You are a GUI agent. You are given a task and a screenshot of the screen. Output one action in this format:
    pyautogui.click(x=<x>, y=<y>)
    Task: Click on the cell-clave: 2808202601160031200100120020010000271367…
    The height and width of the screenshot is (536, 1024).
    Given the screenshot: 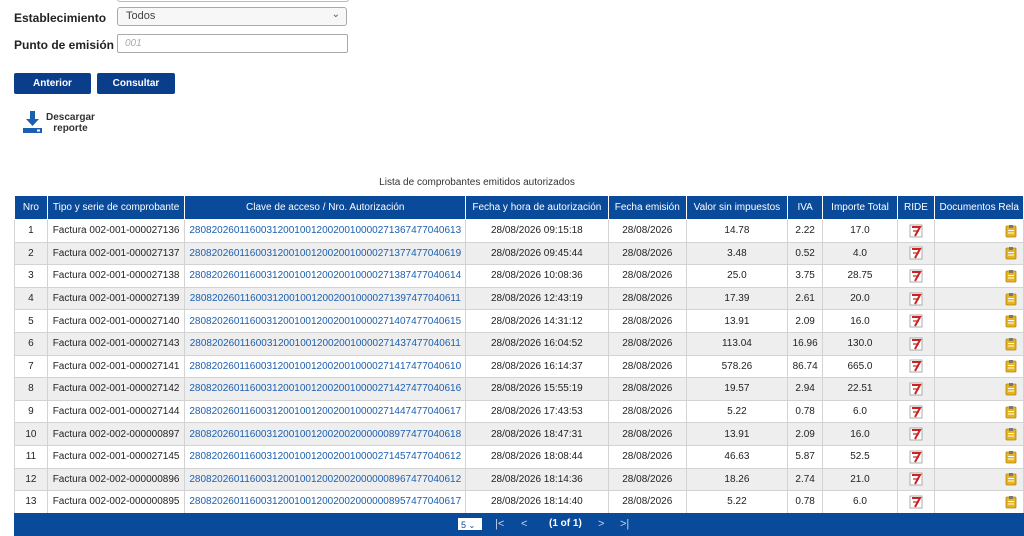 What is the action you would take?
    pyautogui.click(x=325, y=231)
    